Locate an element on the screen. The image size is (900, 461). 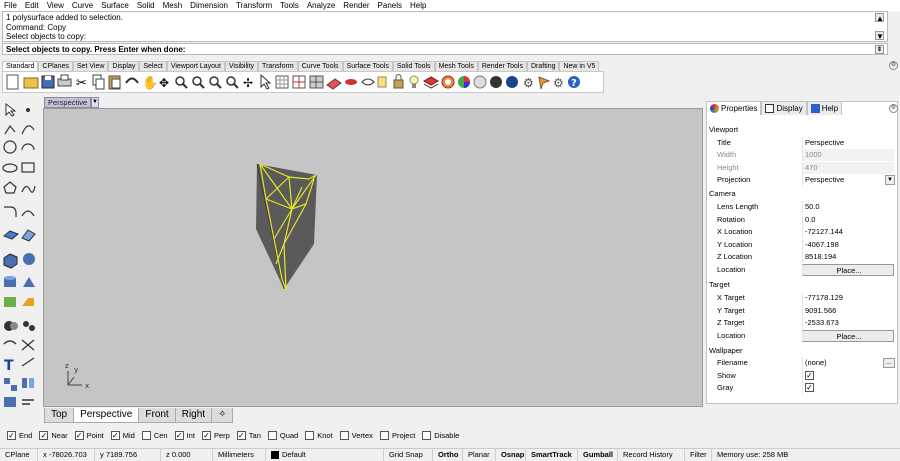
osnap-knot-checkbox is located at coordinates (310, 435).